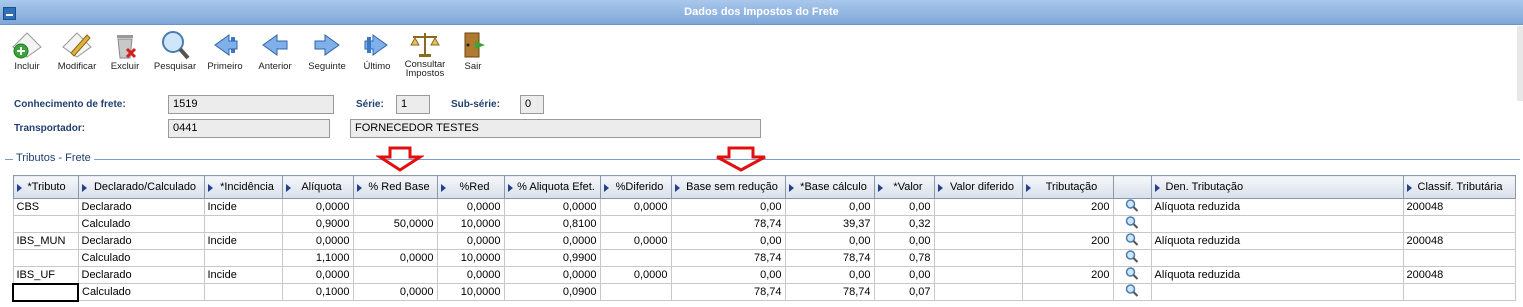 This screenshot has height=307, width=1523. Describe the element at coordinates (141, 187) in the screenshot. I see `column-header: Declarado/Calculado` at that location.